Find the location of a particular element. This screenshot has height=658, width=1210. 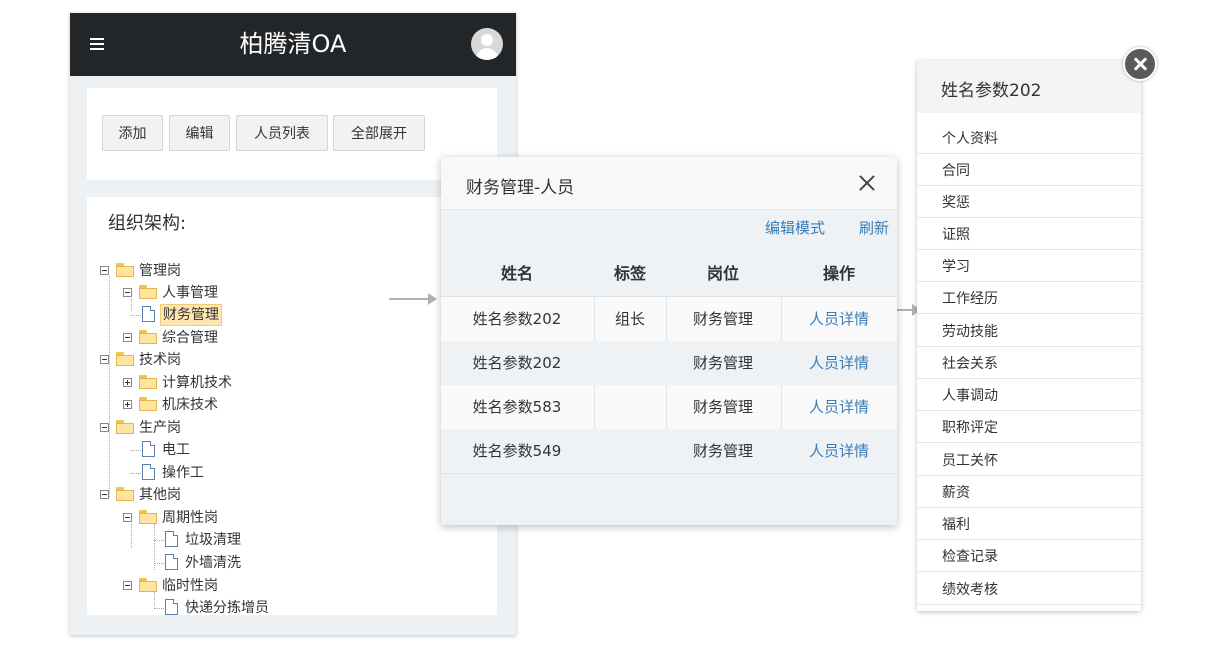

menu-item-label: 证照 is located at coordinates (956, 235).